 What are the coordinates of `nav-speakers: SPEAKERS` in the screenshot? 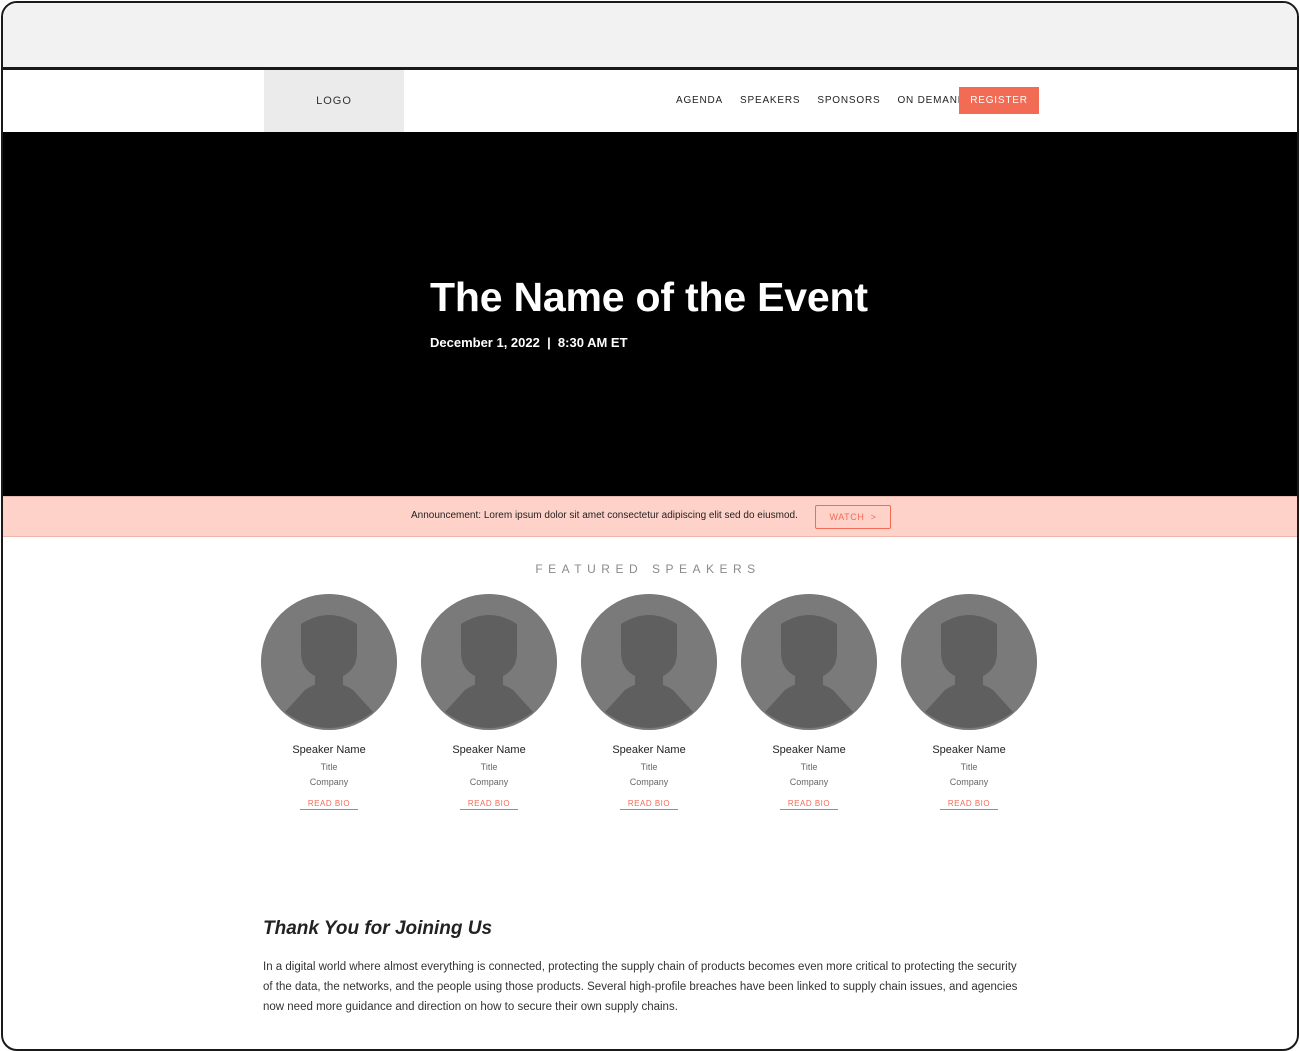 It's located at (770, 100).